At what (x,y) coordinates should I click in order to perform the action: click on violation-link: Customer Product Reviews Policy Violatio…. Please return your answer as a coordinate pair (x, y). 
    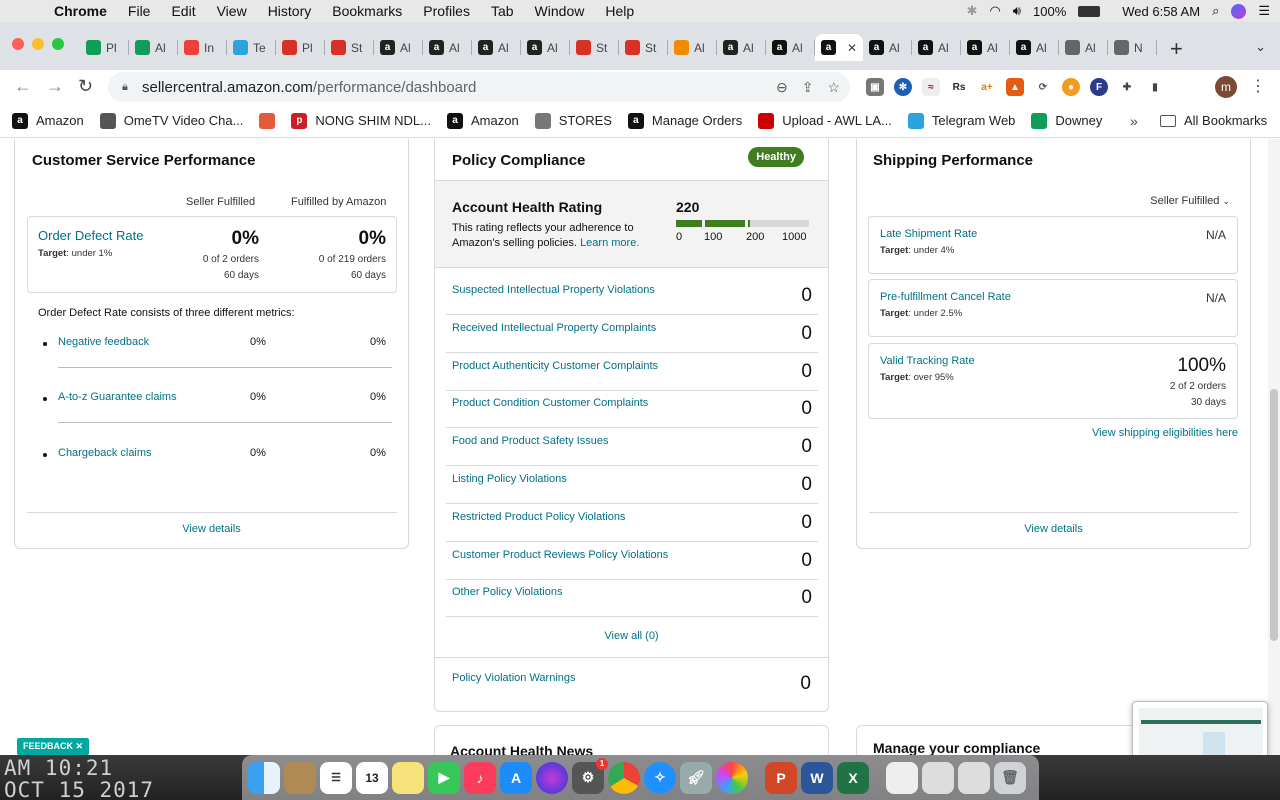
    Looking at the image, I should click on (560, 555).